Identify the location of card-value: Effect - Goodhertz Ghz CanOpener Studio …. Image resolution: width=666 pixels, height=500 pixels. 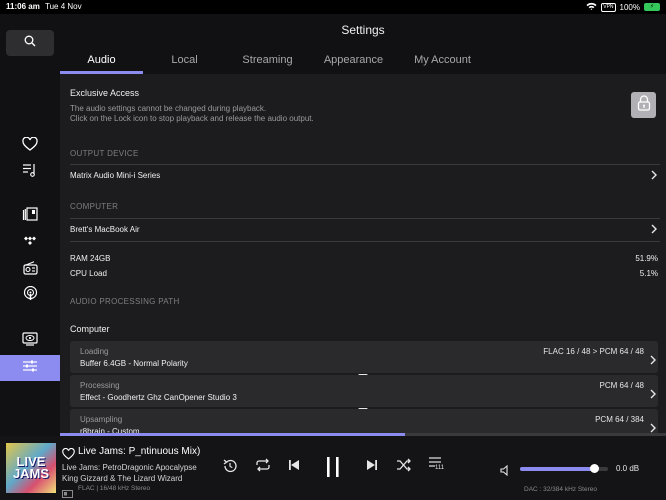
(158, 397).